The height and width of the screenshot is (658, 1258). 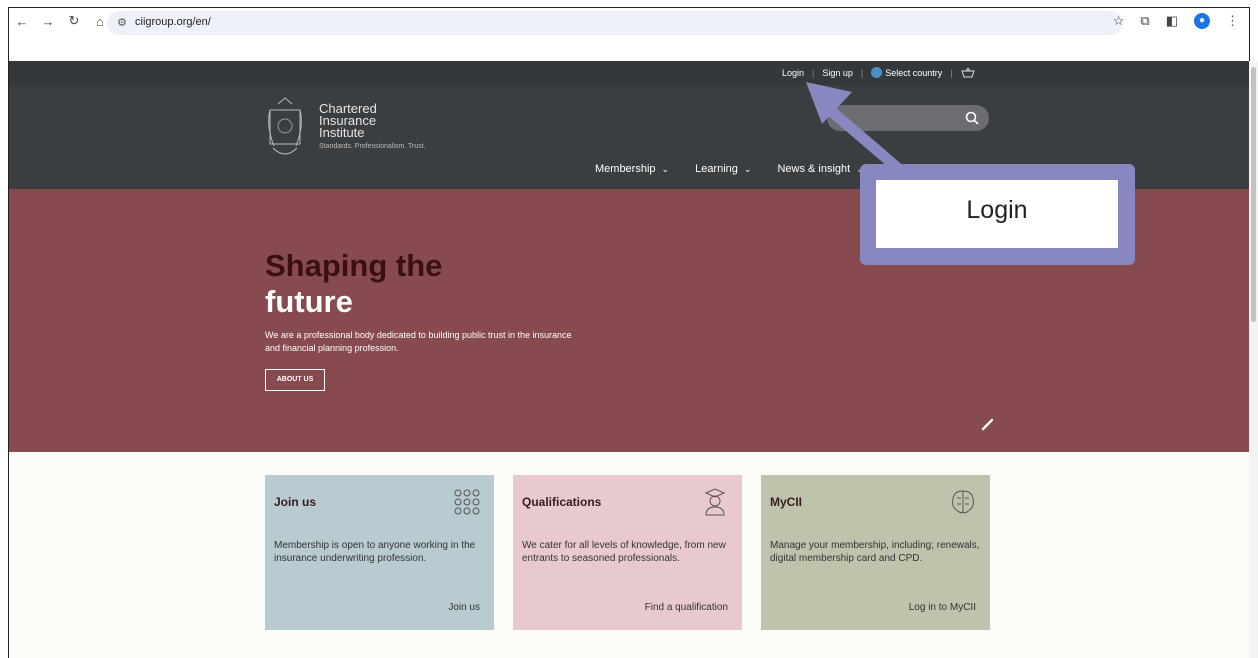 I want to click on nav-item-news-insight: News & insight⌄, so click(x=820, y=169).